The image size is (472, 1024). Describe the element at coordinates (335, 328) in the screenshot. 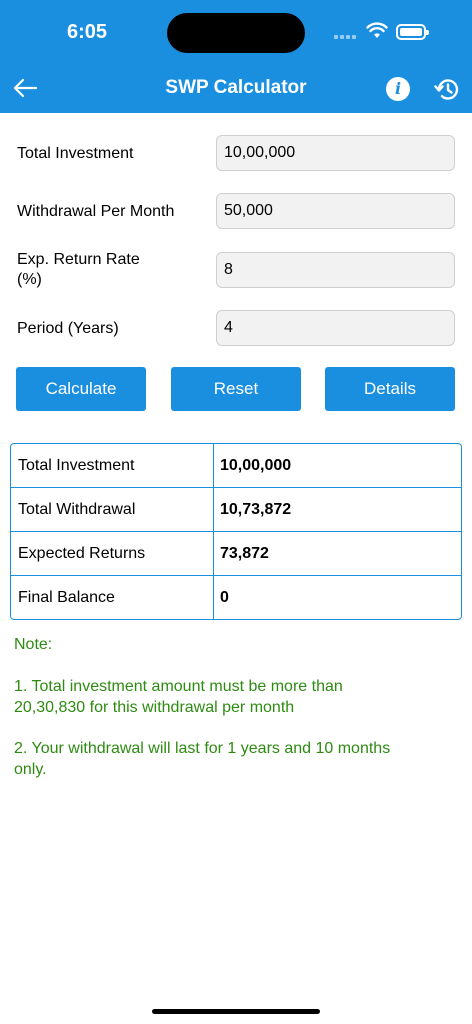

I see `period-input` at that location.